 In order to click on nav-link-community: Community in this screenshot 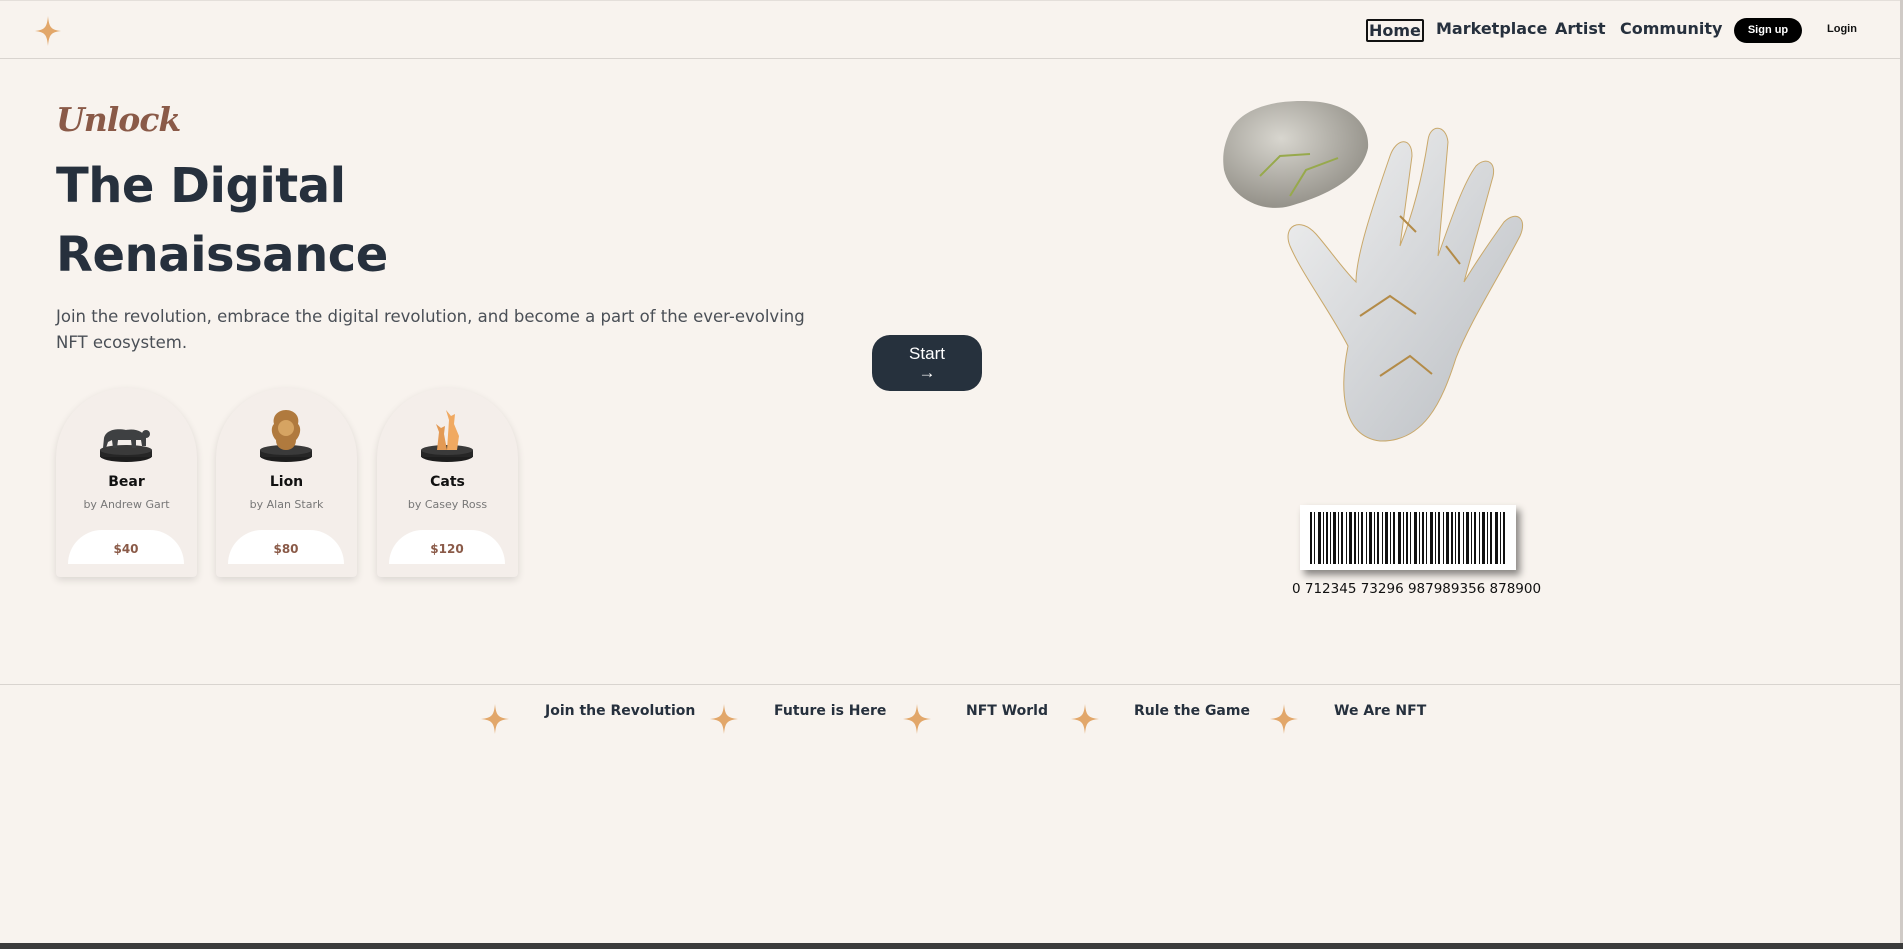, I will do `click(1671, 28)`.